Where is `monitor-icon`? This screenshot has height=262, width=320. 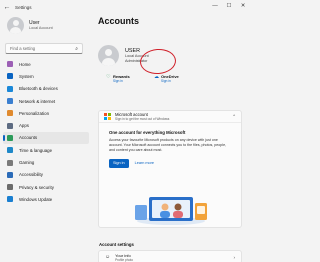
monitor-icon is located at coordinates (10, 76).